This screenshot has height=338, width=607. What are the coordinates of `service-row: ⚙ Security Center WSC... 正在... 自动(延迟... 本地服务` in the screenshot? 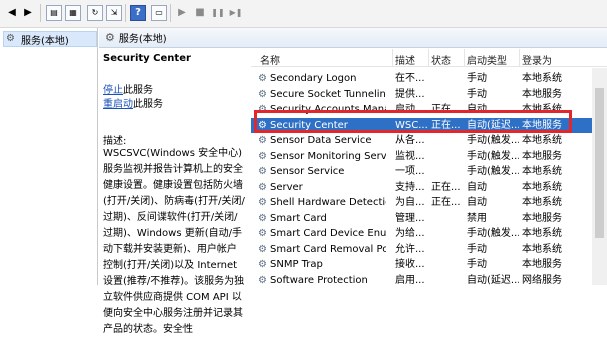 It's located at (429, 125).